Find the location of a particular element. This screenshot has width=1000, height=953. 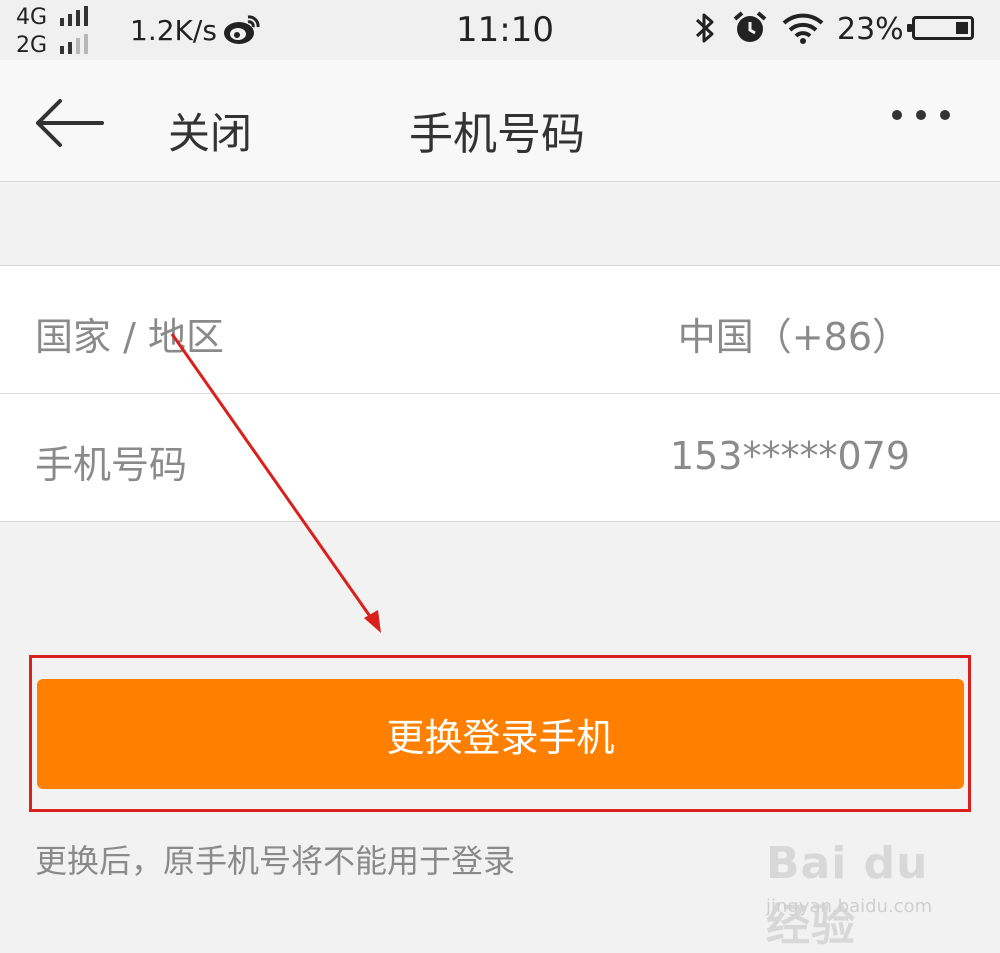

phone-number-label: 手机号码 is located at coordinates (111, 465).